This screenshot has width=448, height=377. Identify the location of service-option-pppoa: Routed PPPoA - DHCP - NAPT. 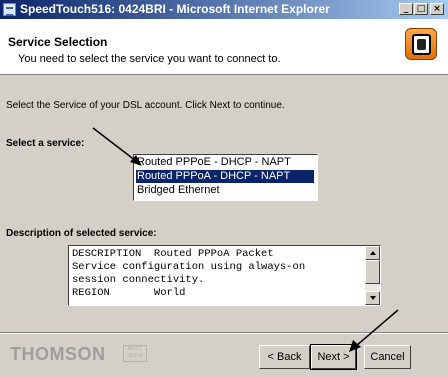
(225, 176).